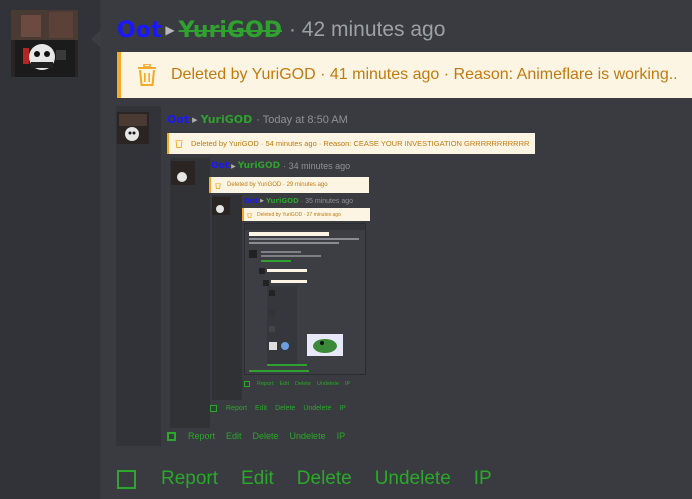 The width and height of the screenshot is (692, 499). I want to click on quoted-deleter-username: YuriGOD, so click(226, 119).